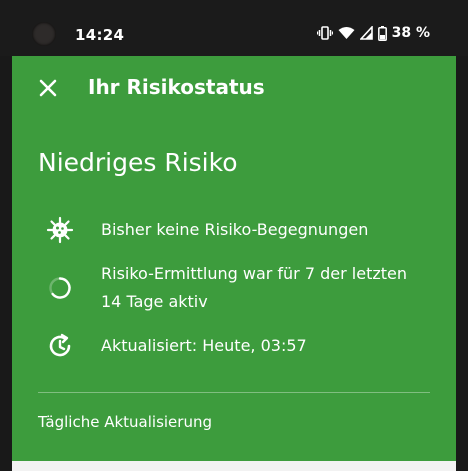 The height and width of the screenshot is (471, 468). I want to click on clock-refresh-icon, so click(60, 346).